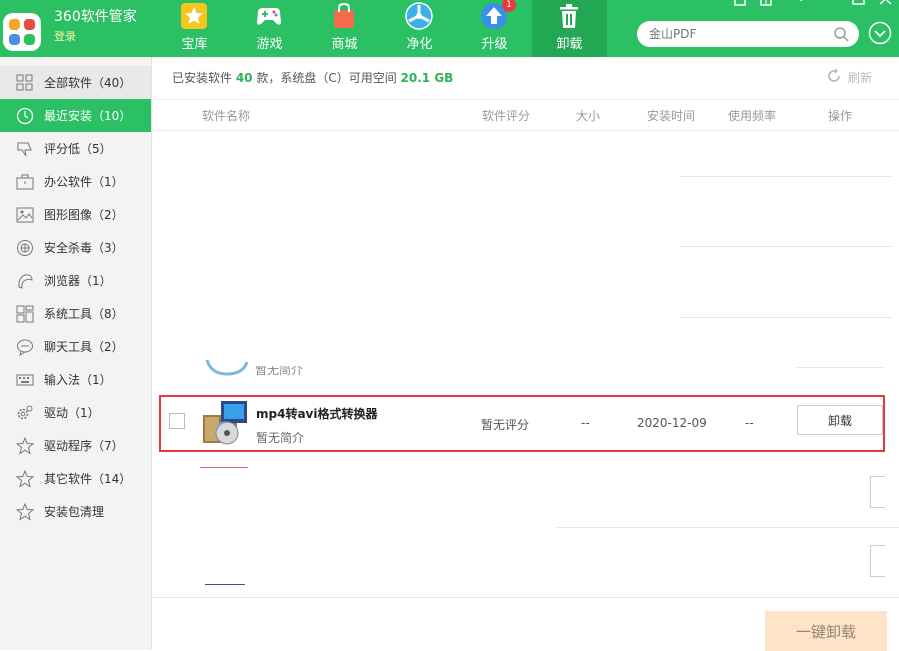  What do you see at coordinates (75, 346) in the screenshot?
I see `sidebar-item-chat: 聊天工具（2）` at bounding box center [75, 346].